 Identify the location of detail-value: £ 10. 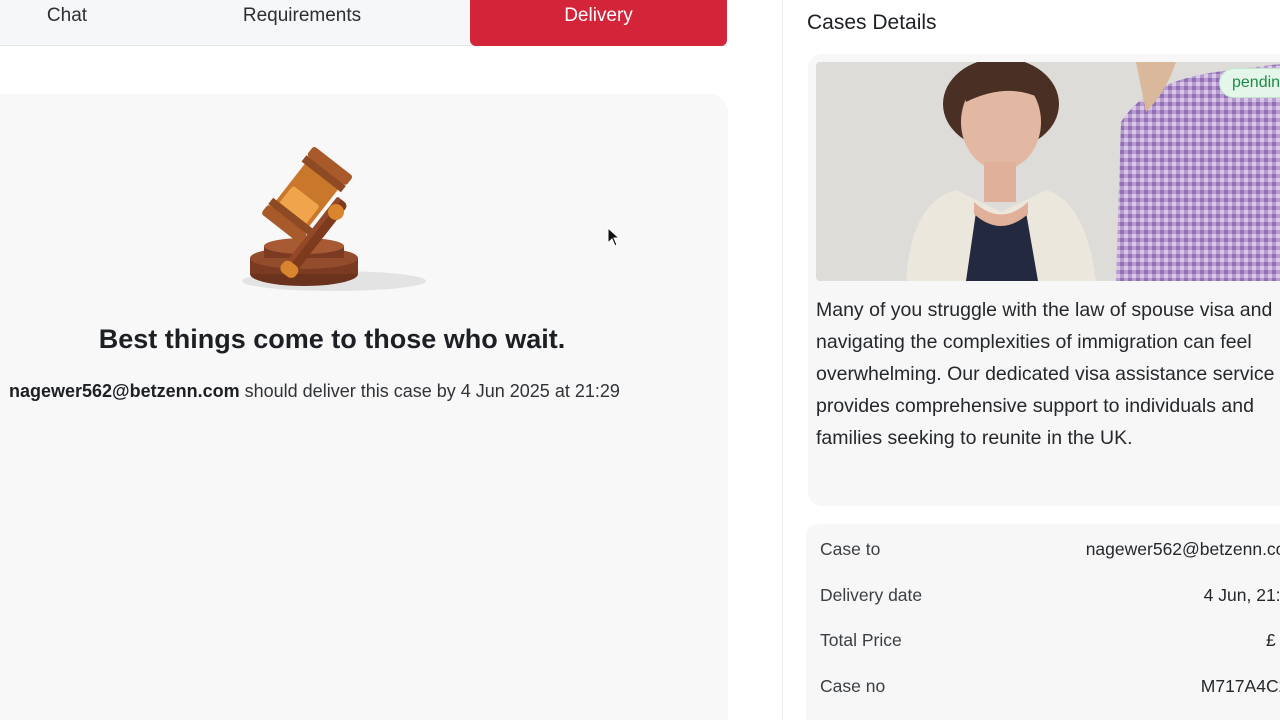
(1272, 640).